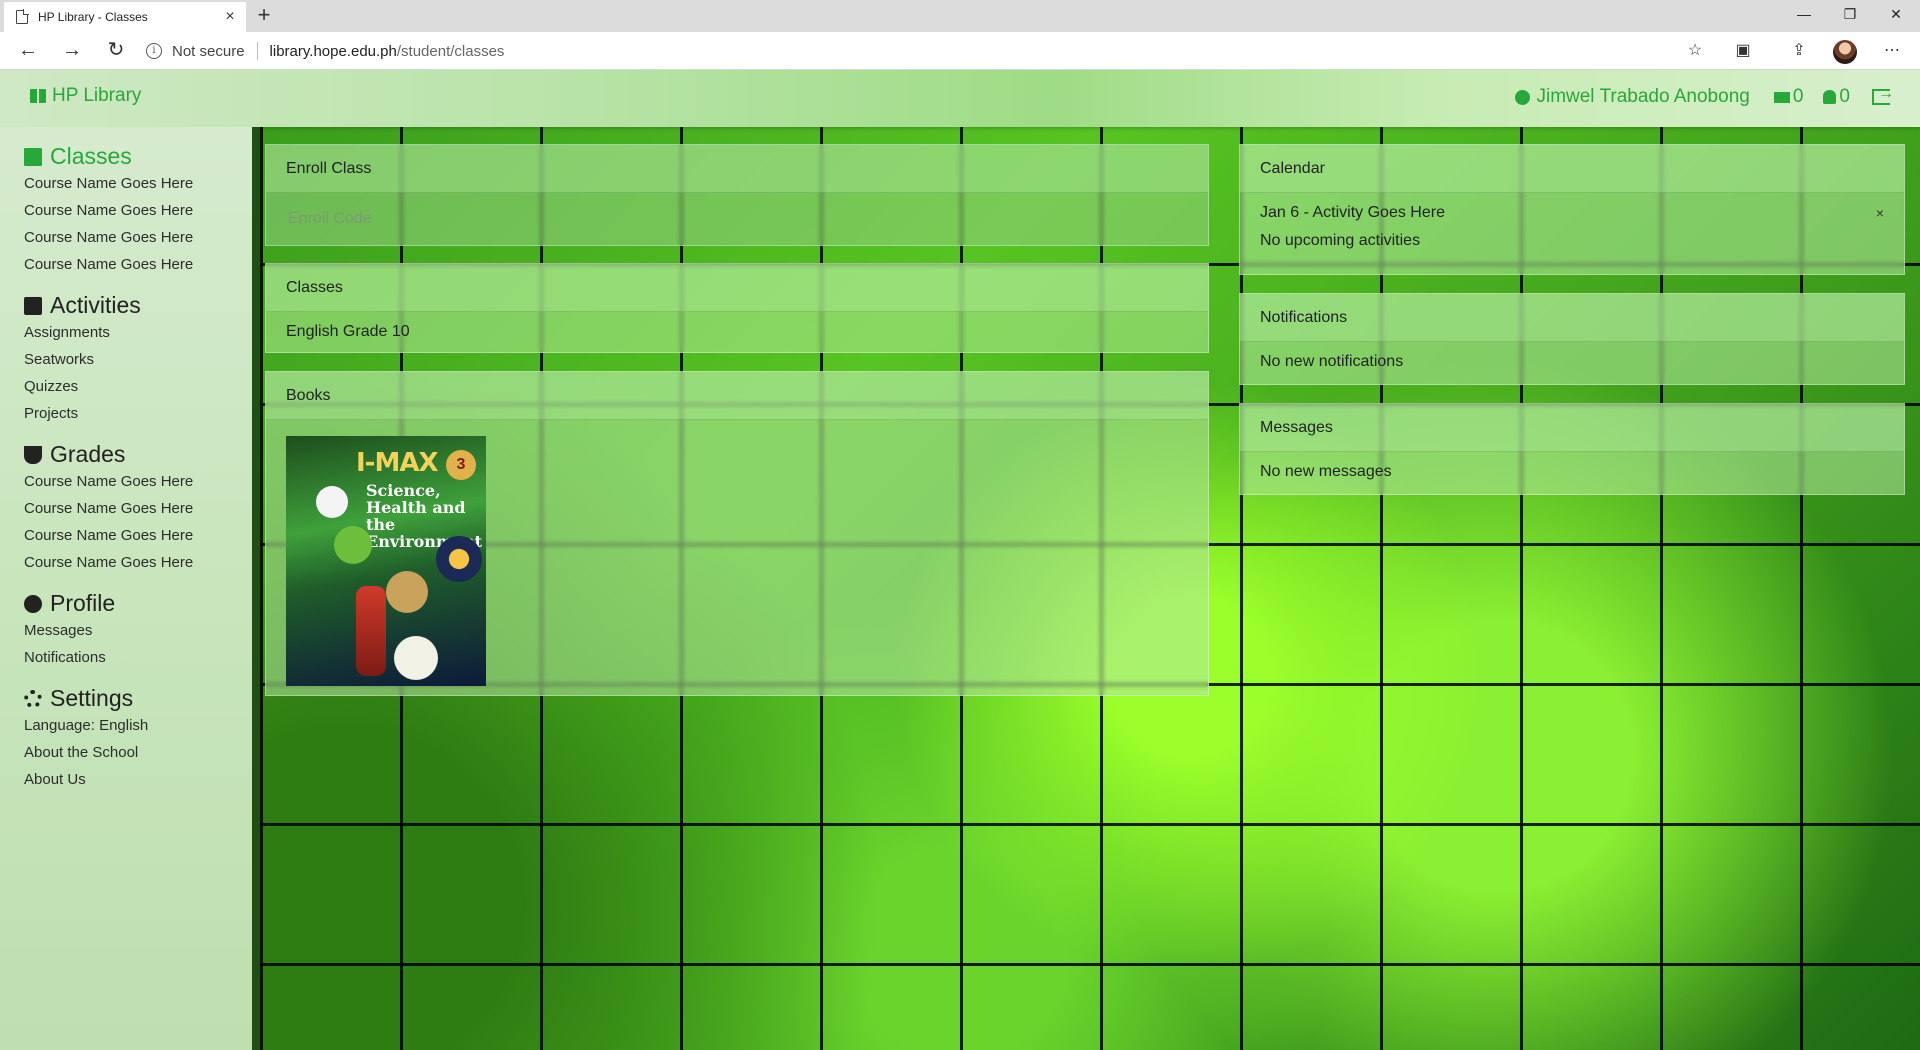  I want to click on minimize-icon: —, so click(1804, 15).